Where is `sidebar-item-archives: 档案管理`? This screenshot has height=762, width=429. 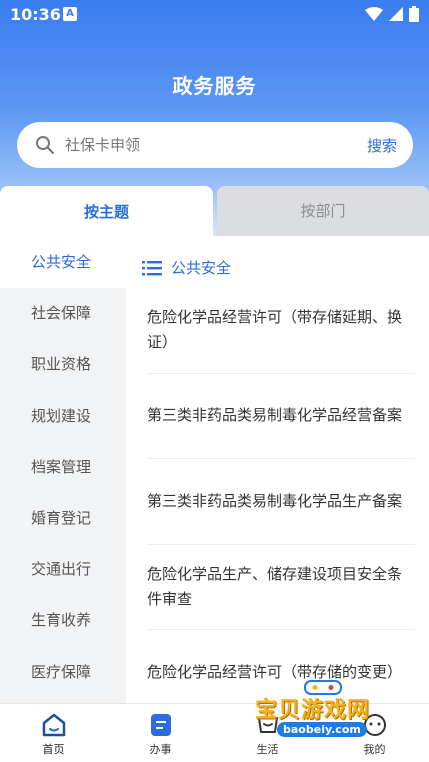 sidebar-item-archives: 档案管理 is located at coordinates (63, 467).